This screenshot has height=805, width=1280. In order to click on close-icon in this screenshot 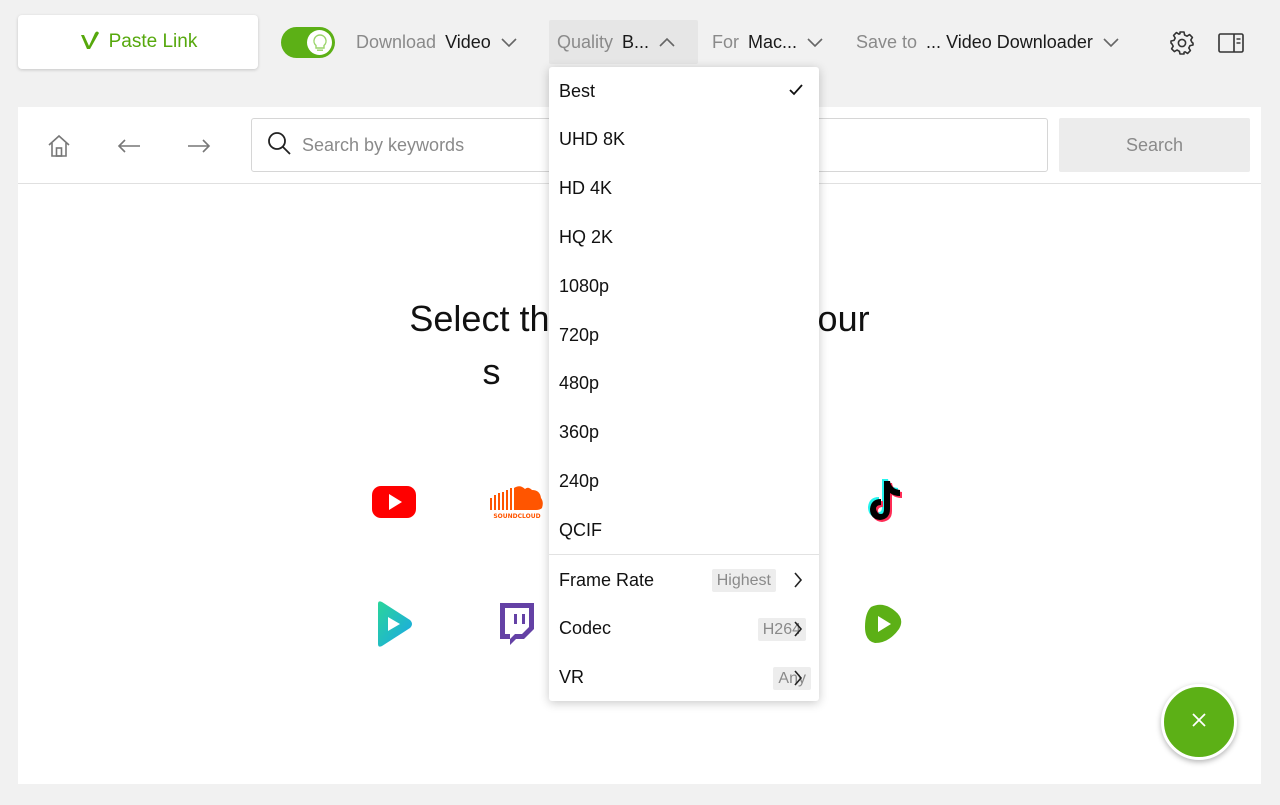, I will do `click(1199, 722)`.